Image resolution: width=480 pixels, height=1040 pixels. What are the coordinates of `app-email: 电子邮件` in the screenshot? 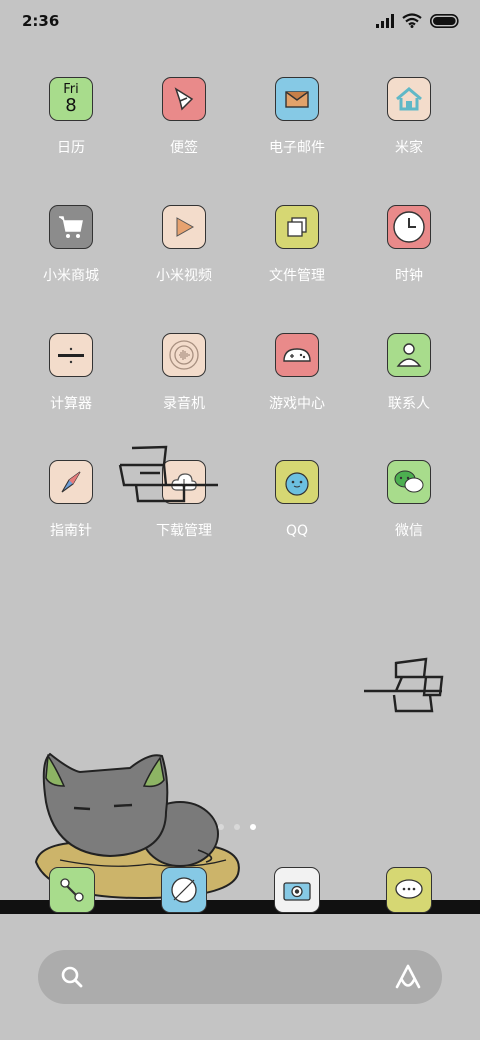 It's located at (297, 117).